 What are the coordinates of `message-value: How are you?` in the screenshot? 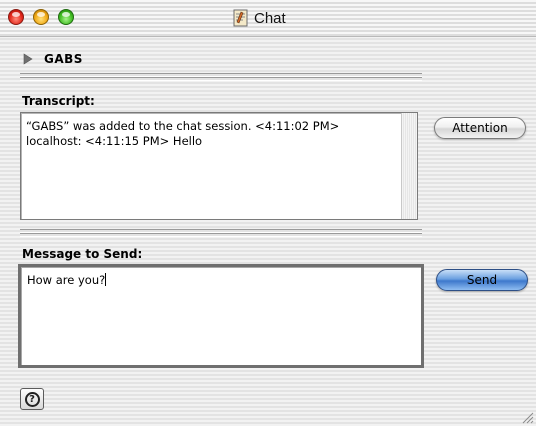 It's located at (66, 280).